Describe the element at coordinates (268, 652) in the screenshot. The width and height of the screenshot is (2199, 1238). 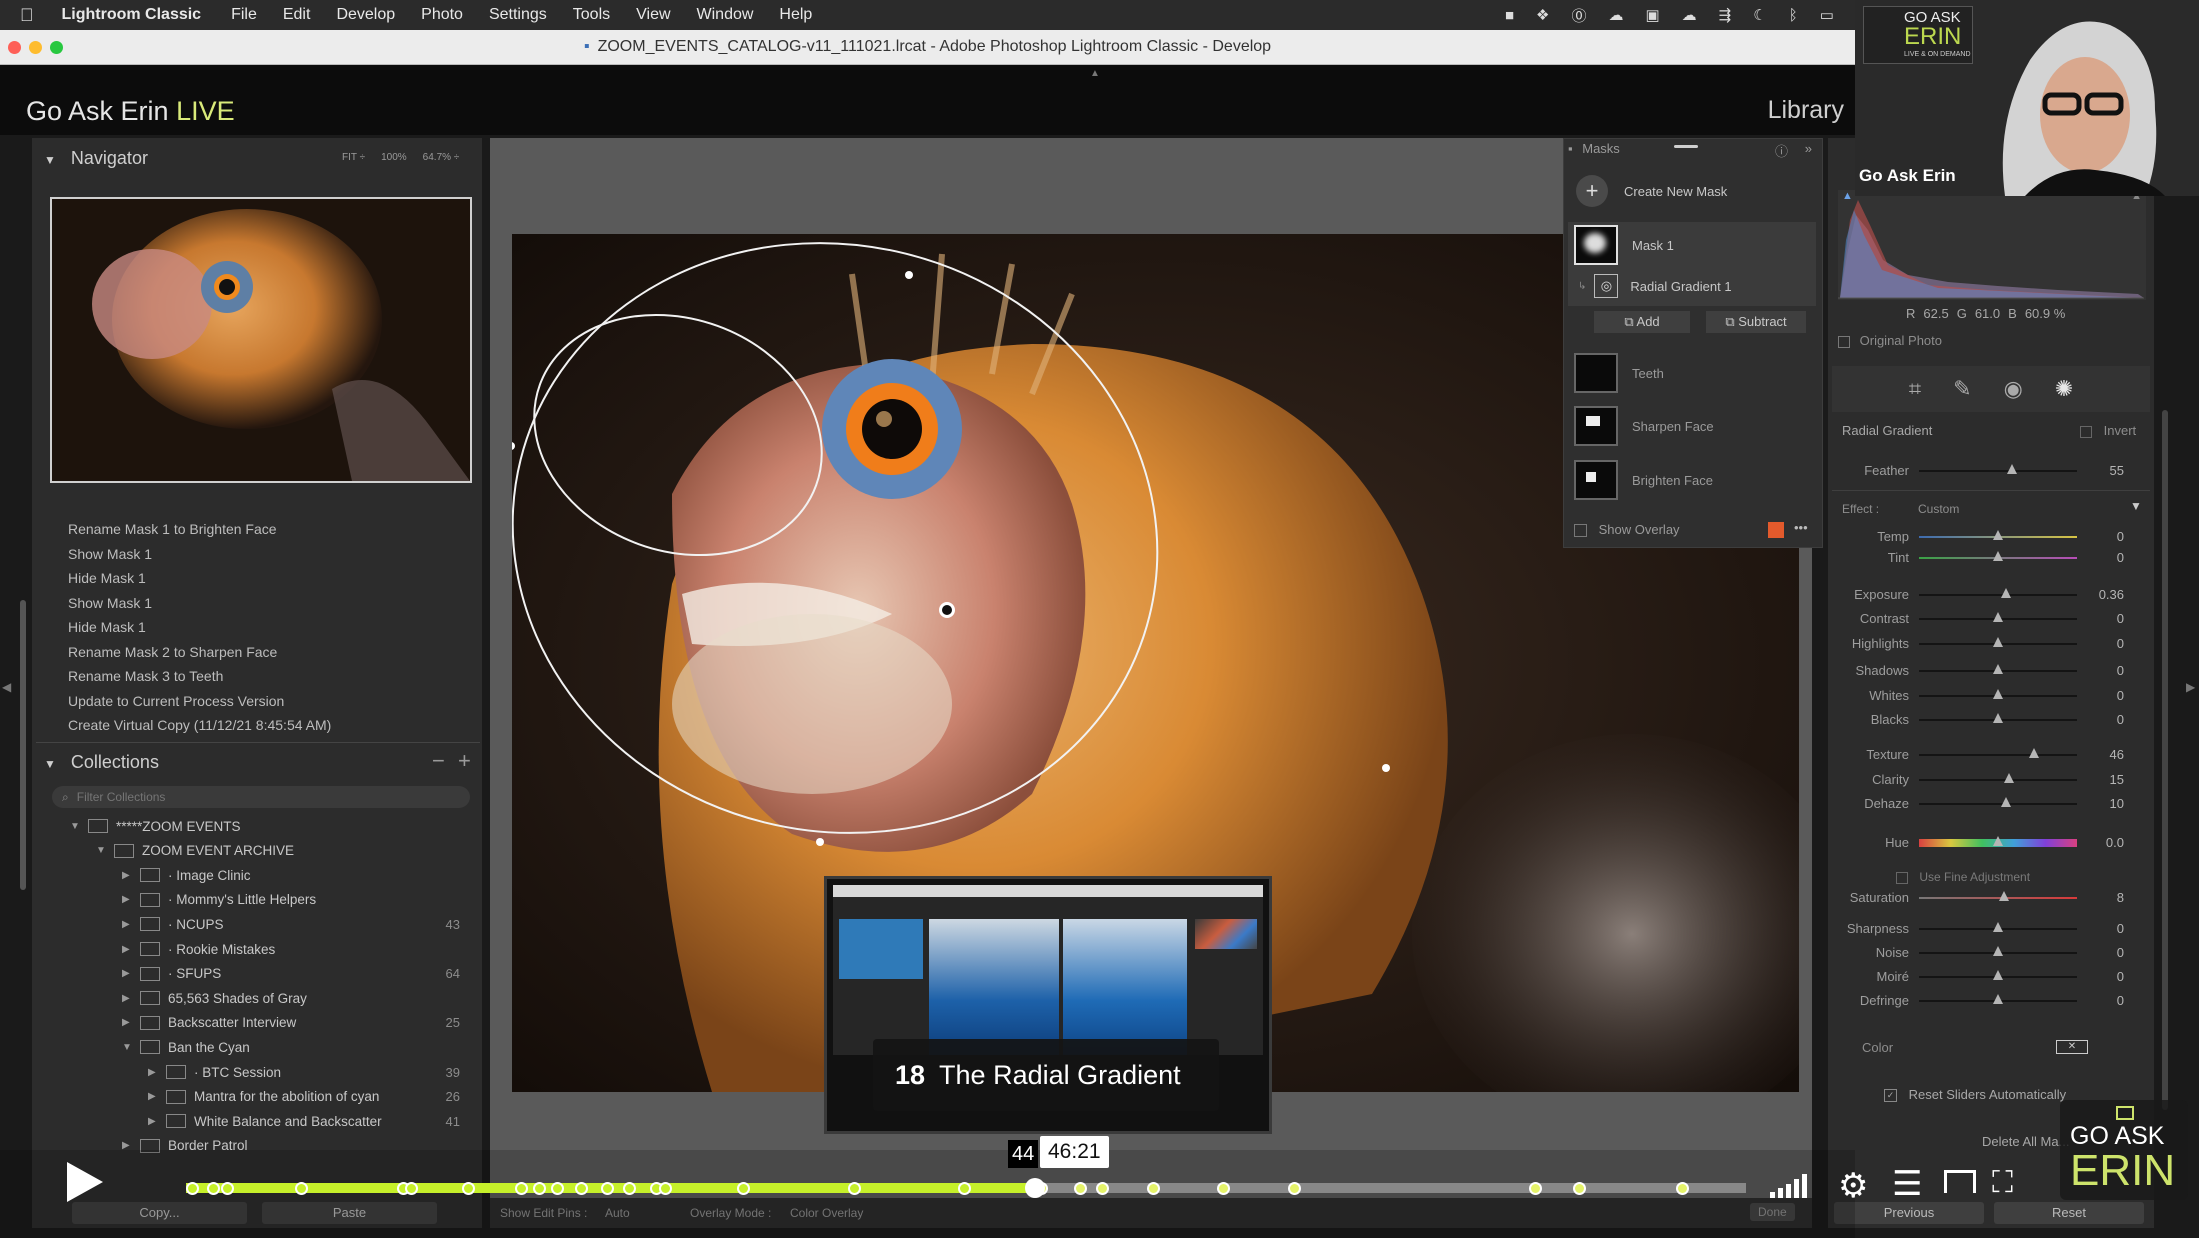
I see `history-item: Rename Mask 2 to Sharpen Face` at that location.